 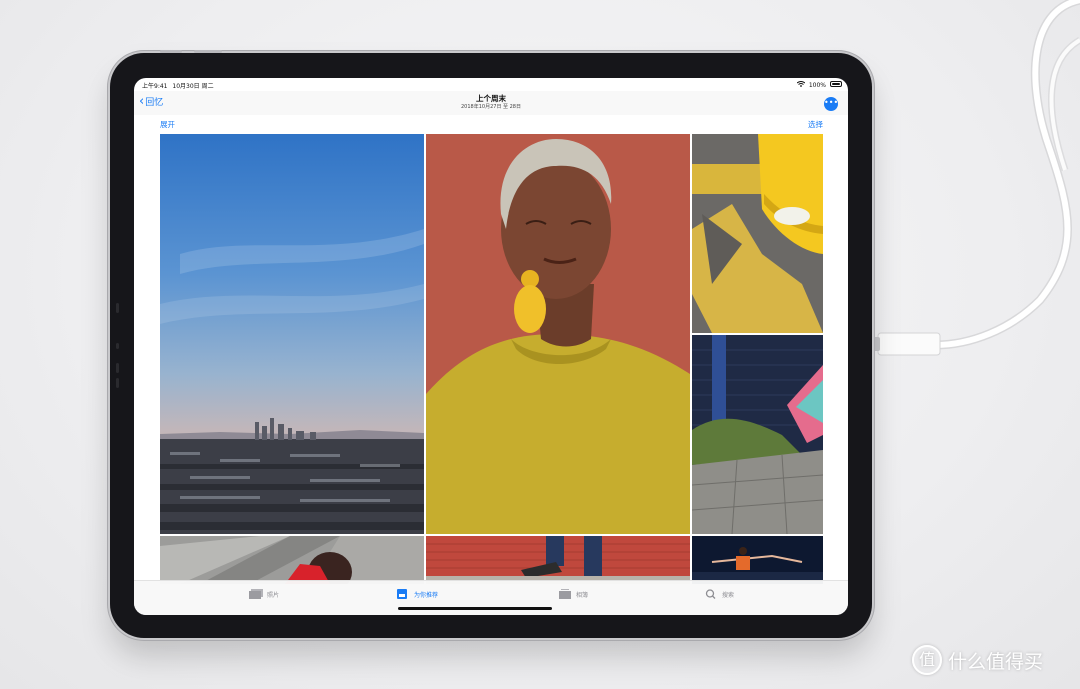 What do you see at coordinates (719, 594) in the screenshot?
I see `tab-search: 搜索` at bounding box center [719, 594].